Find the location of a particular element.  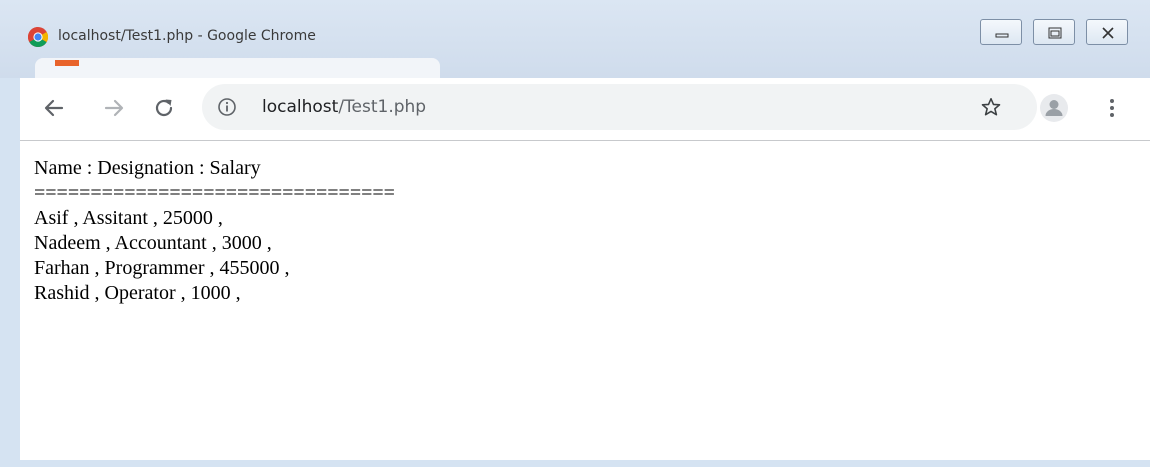

record-line: Nadeem , Accountant , 3000 , is located at coordinates (153, 243).